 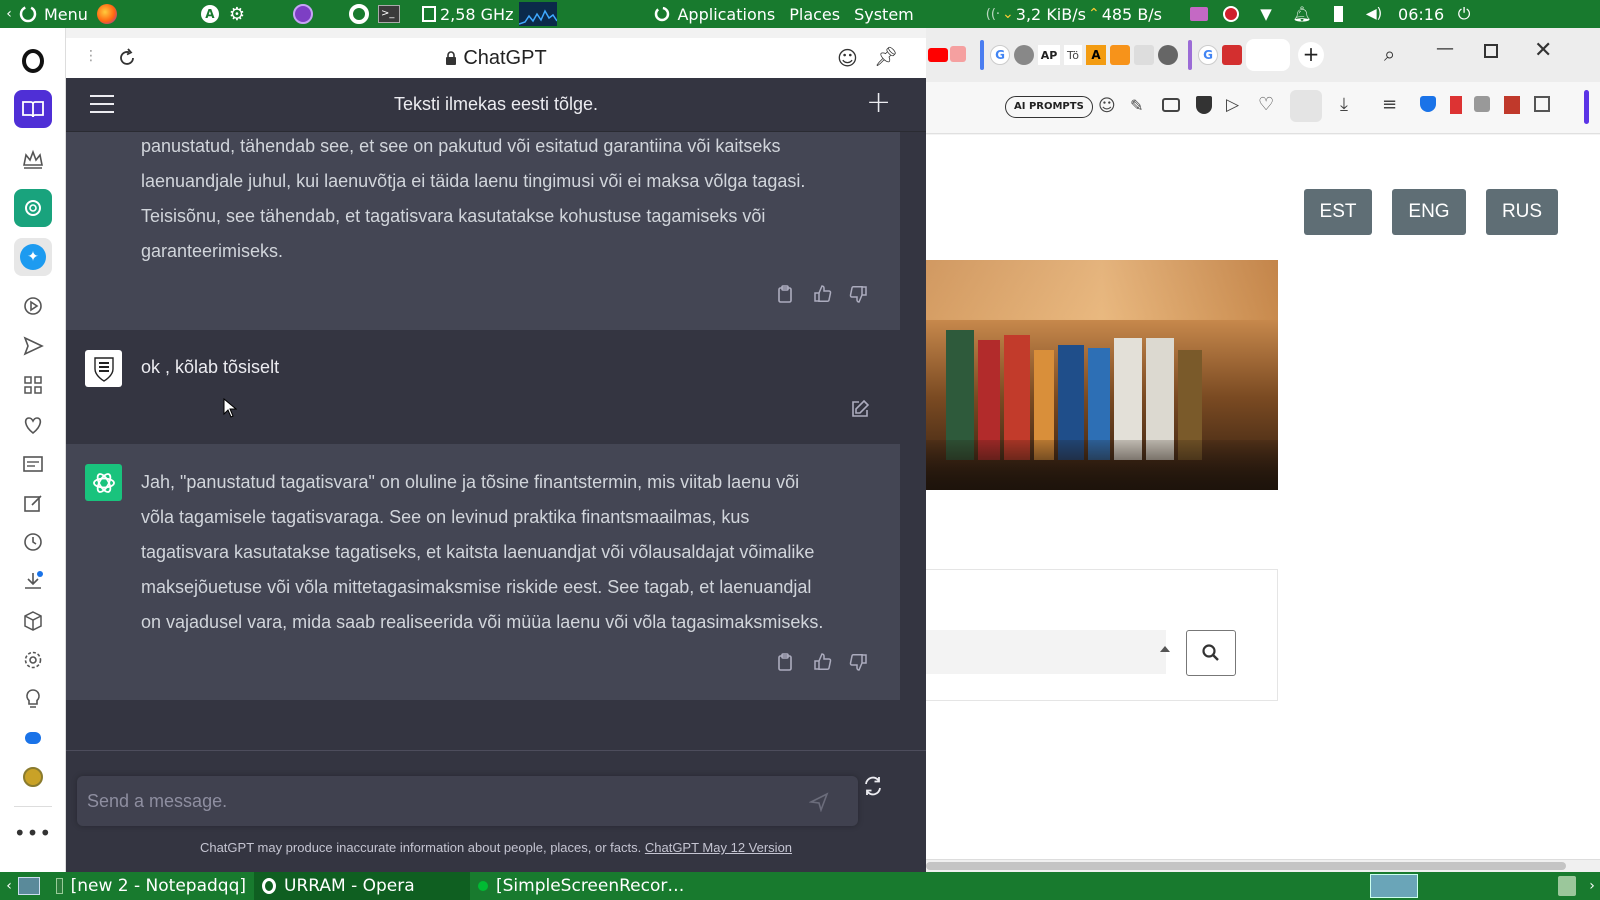 I want to click on battery-icon, so click(x=1338, y=14).